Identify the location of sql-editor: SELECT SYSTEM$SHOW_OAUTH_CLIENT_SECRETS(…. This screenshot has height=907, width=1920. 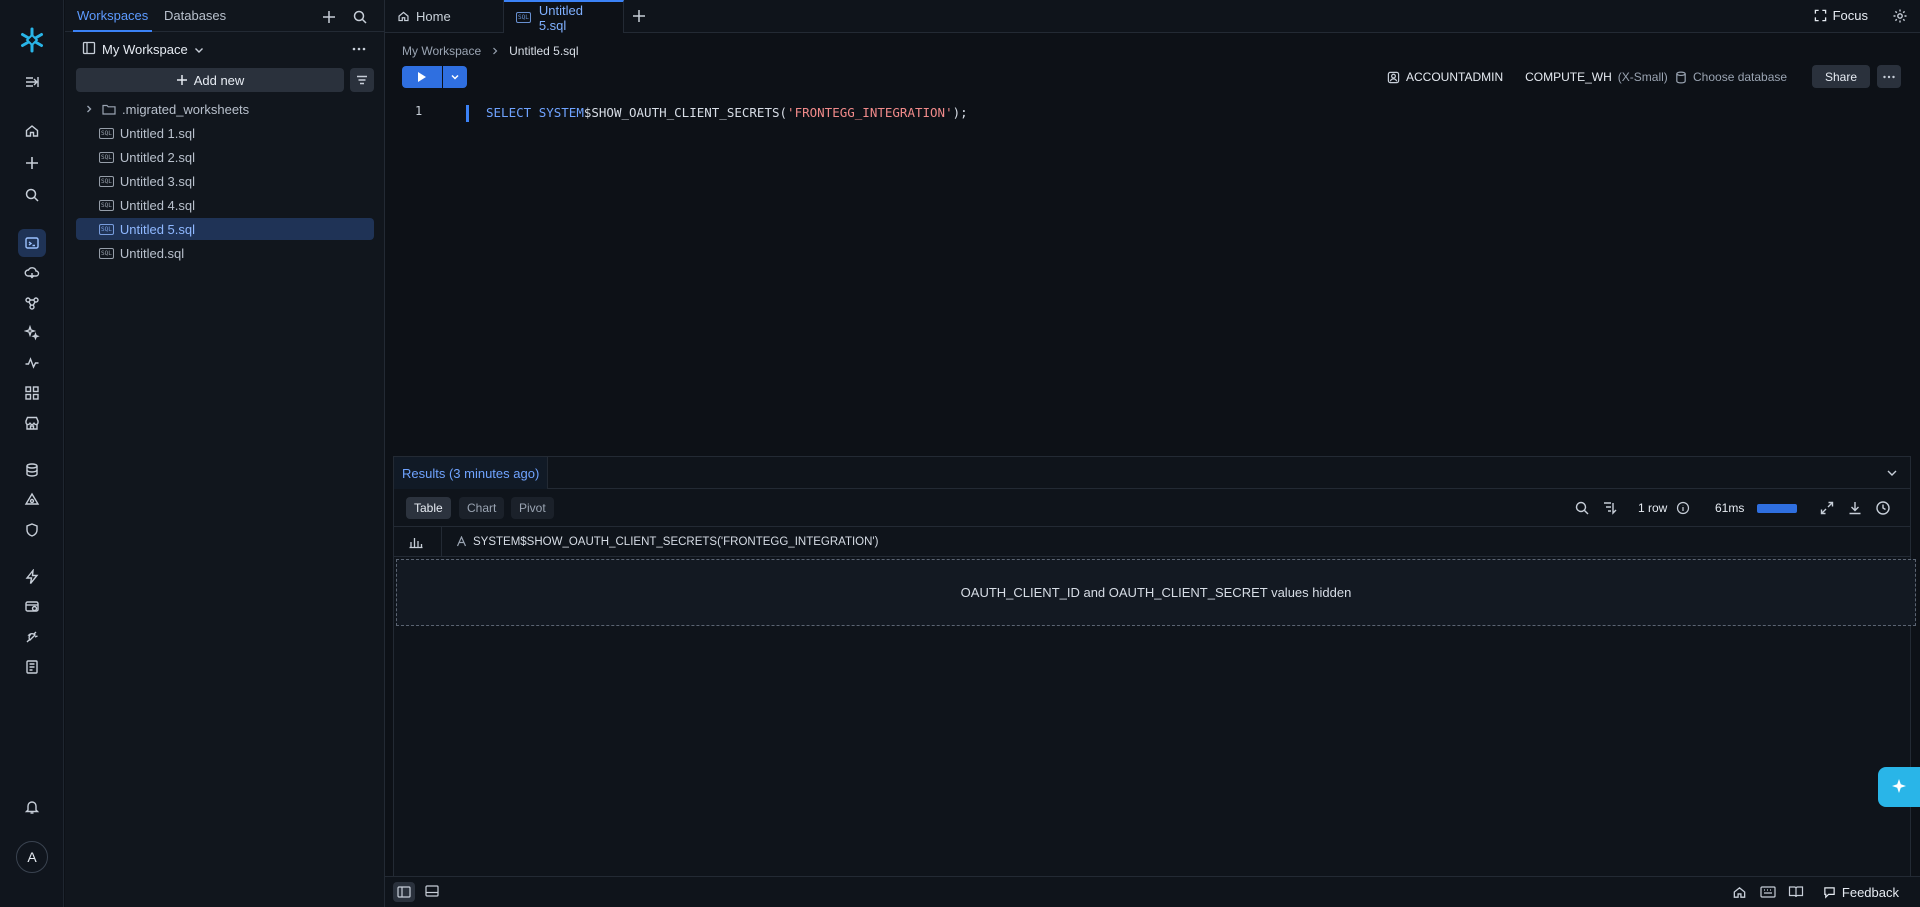
(727, 112).